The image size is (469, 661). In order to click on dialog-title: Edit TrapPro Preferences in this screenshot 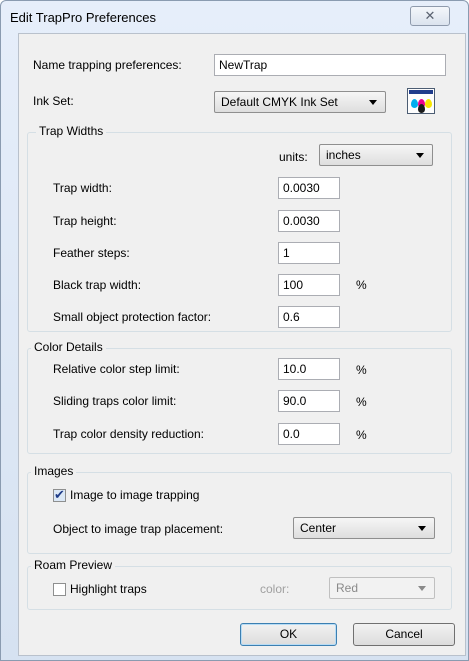, I will do `click(83, 17)`.